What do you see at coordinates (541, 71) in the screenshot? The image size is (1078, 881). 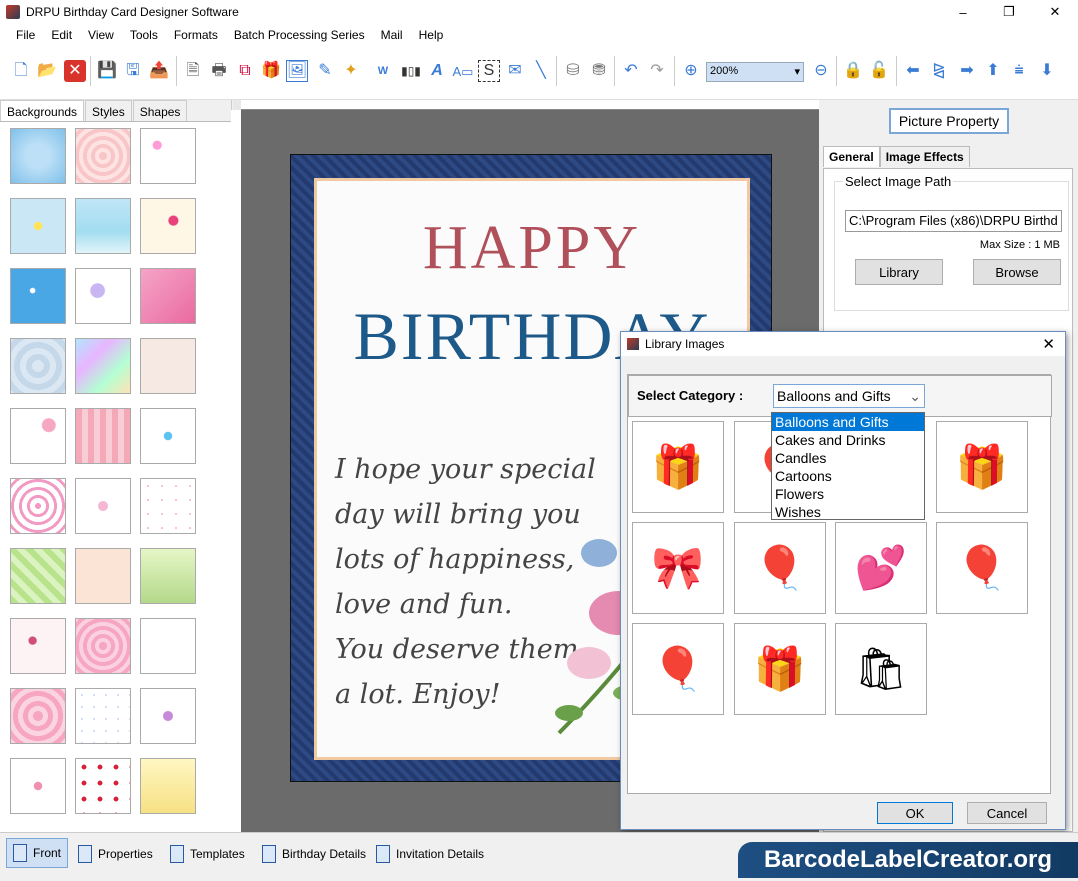 I see `line-icon: ╲` at bounding box center [541, 71].